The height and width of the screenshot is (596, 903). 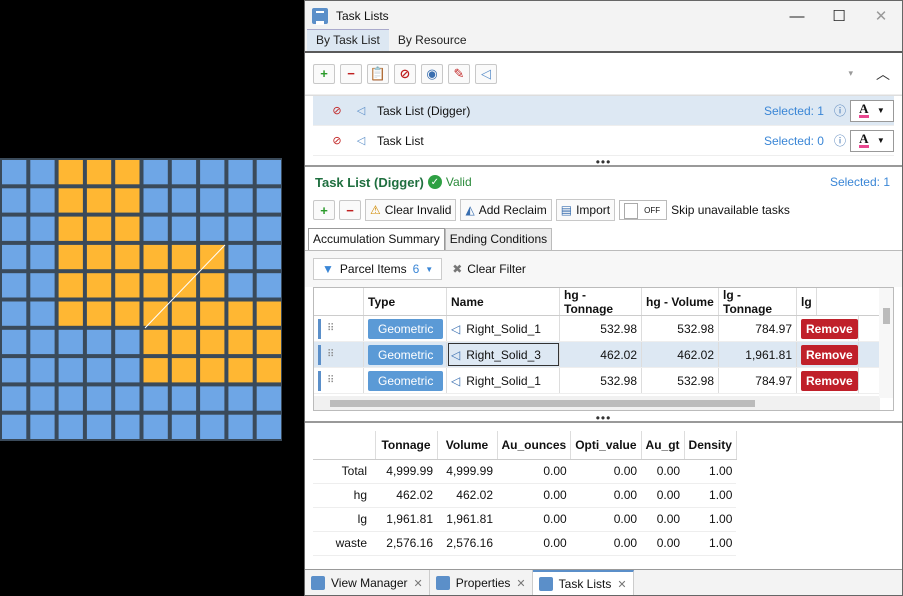 I want to click on pencil-icon: ✎, so click(x=459, y=73).